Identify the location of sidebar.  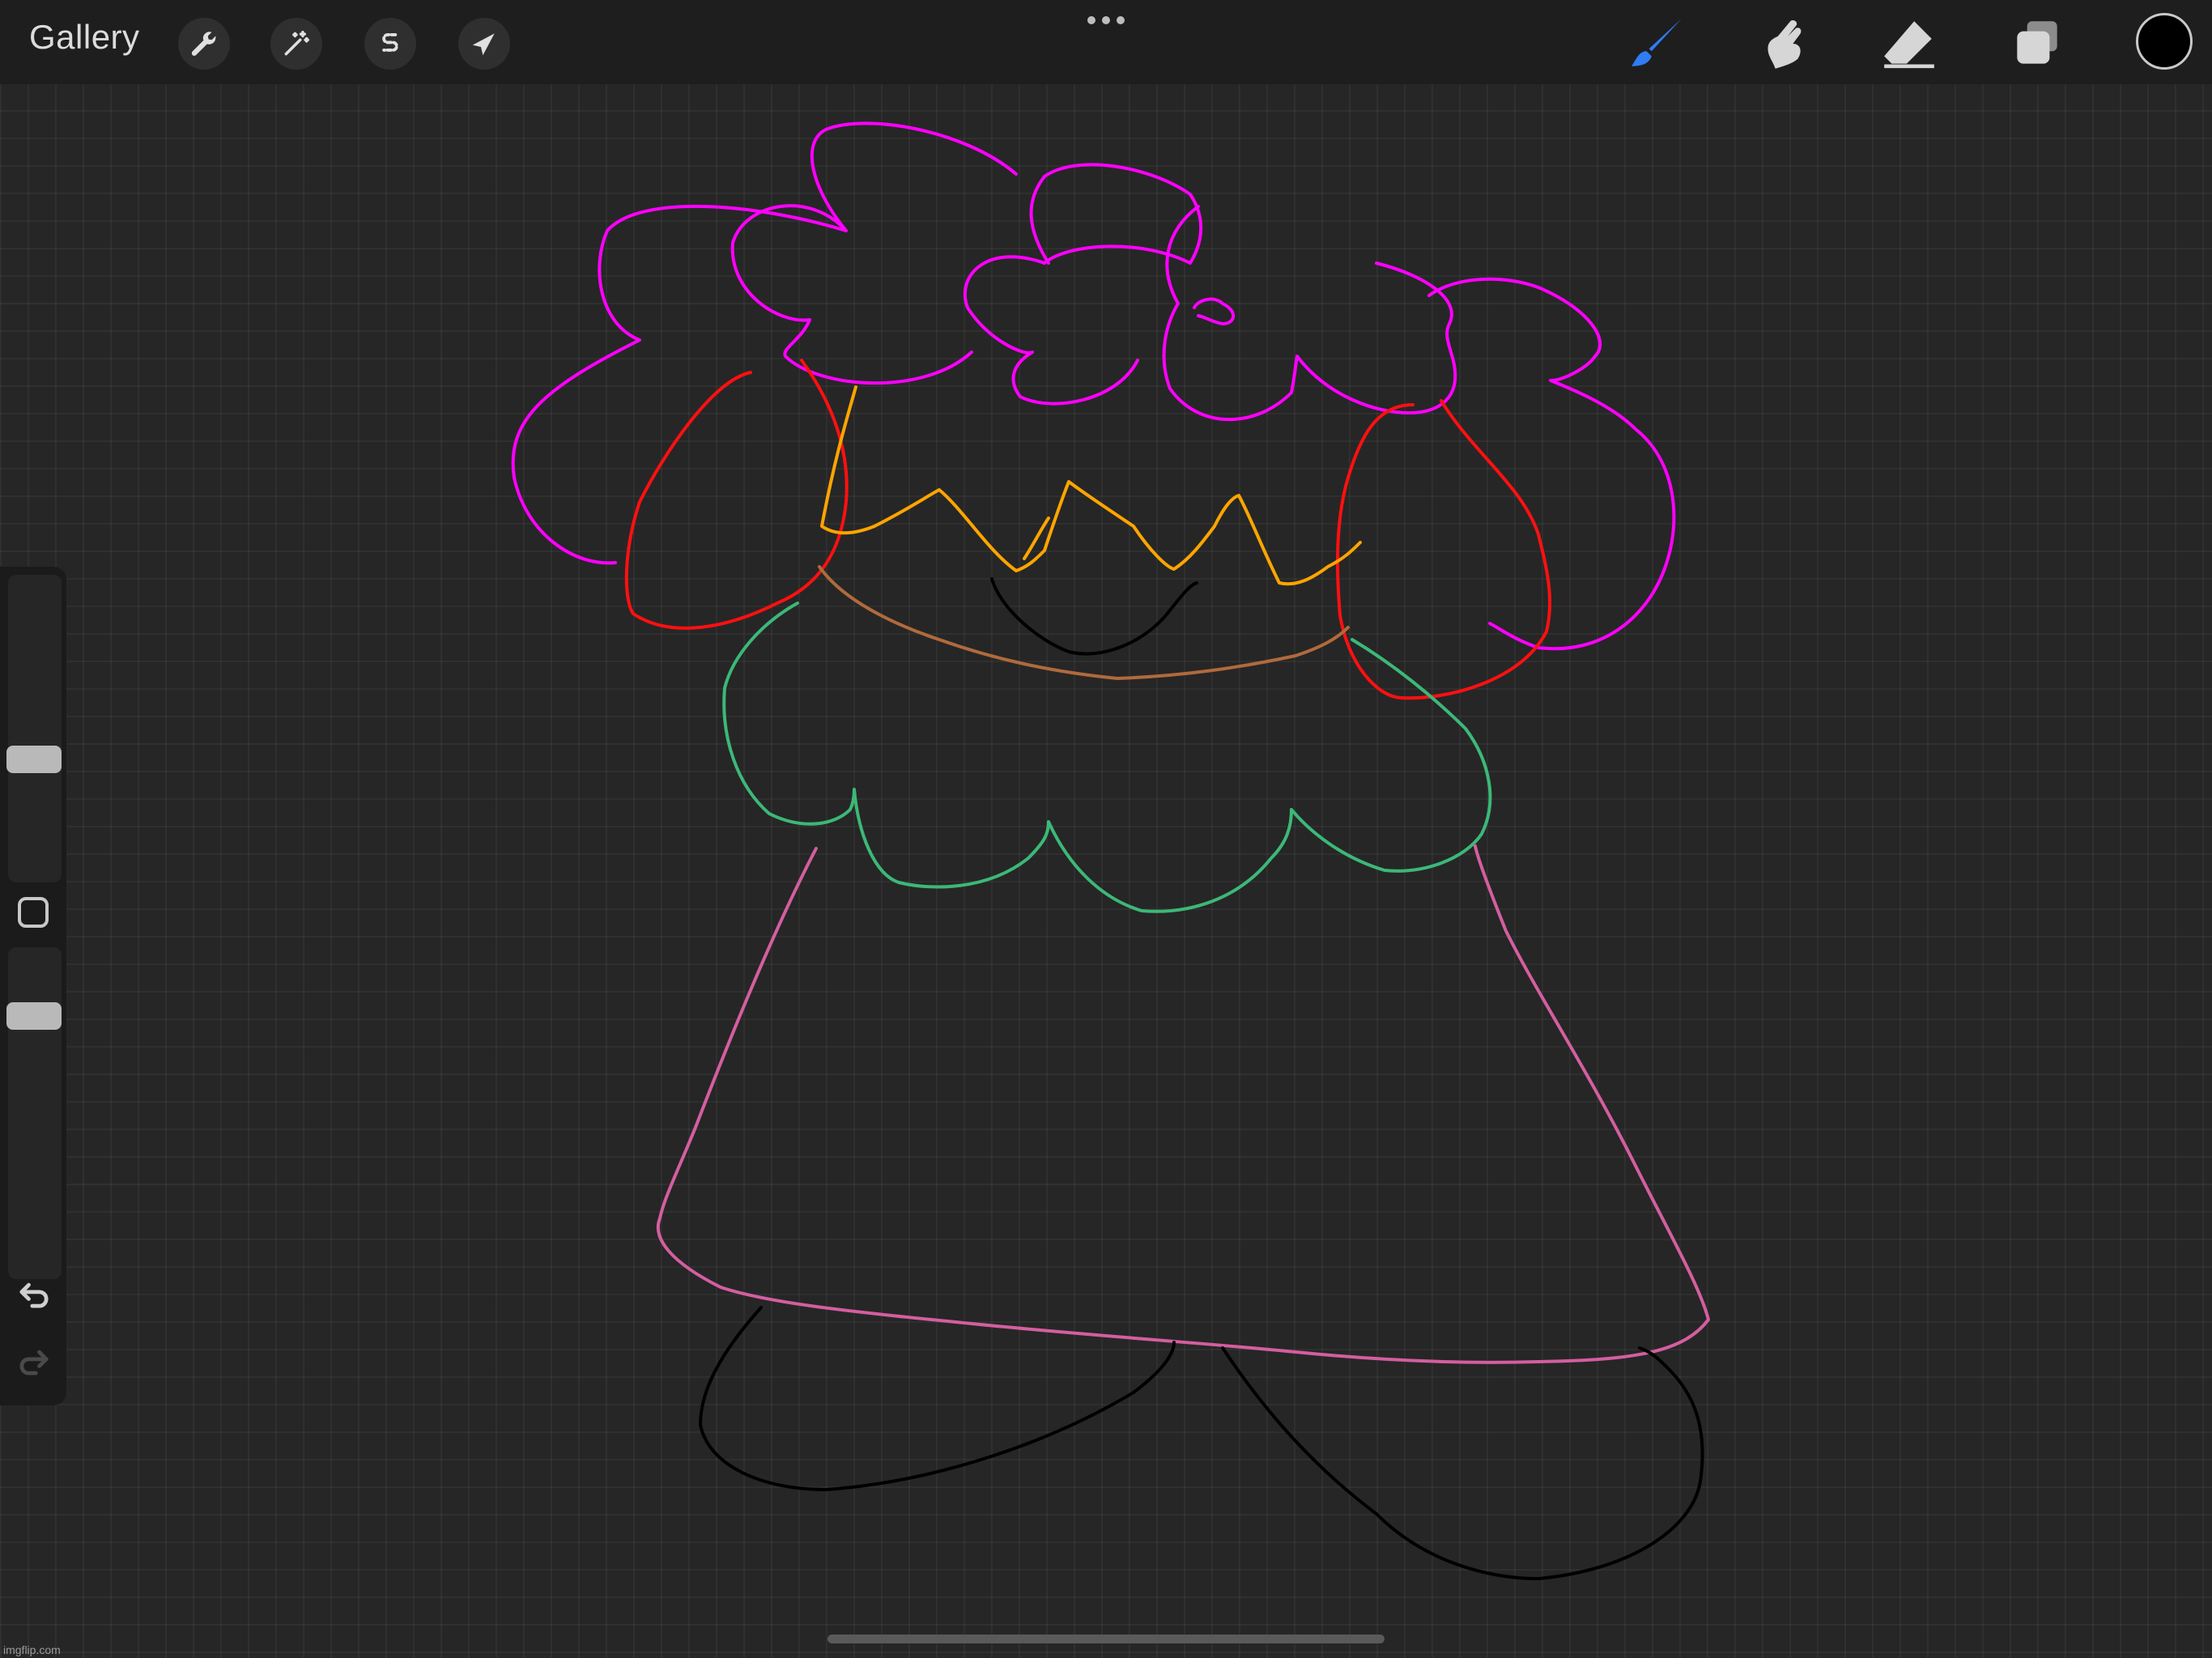
(33, 986).